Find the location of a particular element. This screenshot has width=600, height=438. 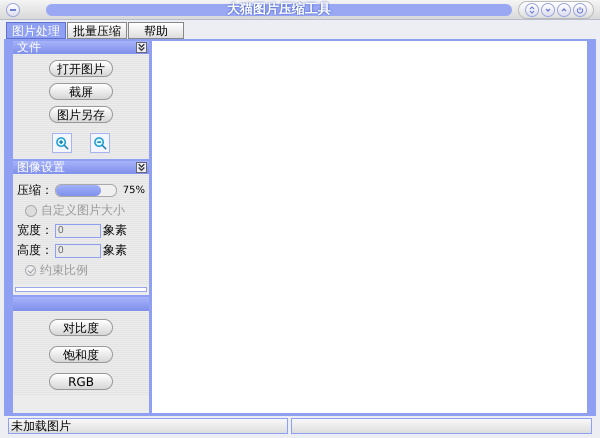

window-title: 大猫图片压缩工具 is located at coordinates (279, 10).